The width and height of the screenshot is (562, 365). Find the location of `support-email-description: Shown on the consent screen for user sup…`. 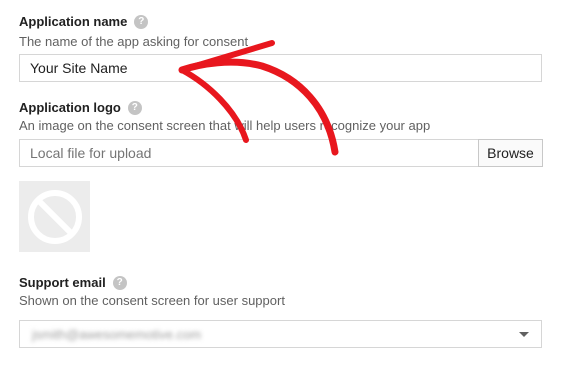

support-email-description: Shown on the consent screen for user sup… is located at coordinates (152, 300).